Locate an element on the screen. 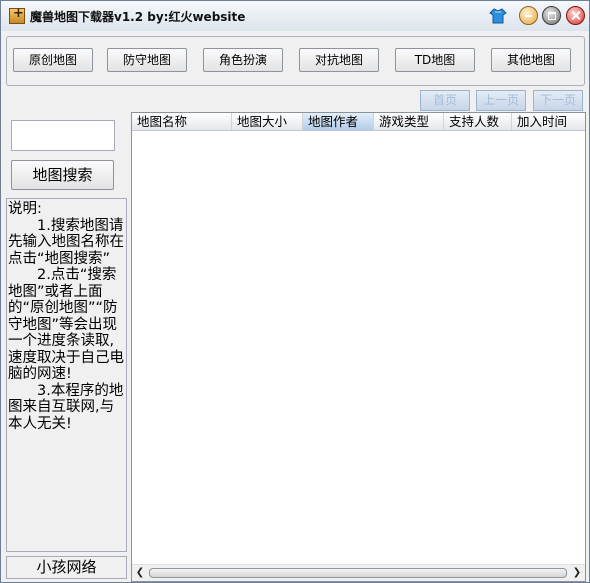  category-button-rpg: 角色扮演 is located at coordinates (243, 60).